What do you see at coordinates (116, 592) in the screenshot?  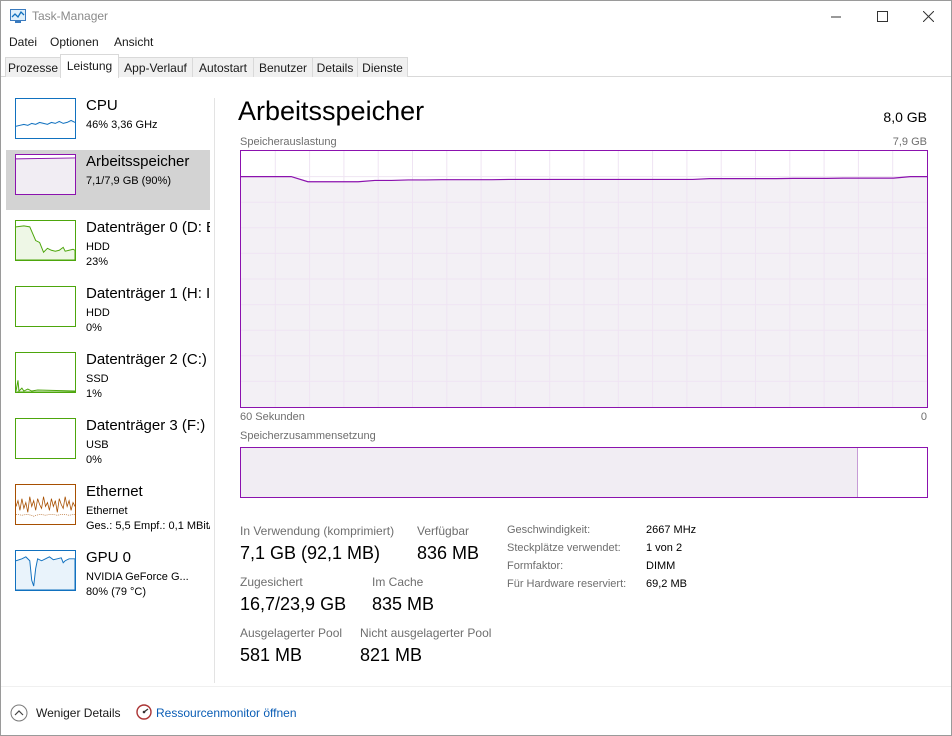 I see `sidebar-item-detail: 80% (79 °C)` at bounding box center [116, 592].